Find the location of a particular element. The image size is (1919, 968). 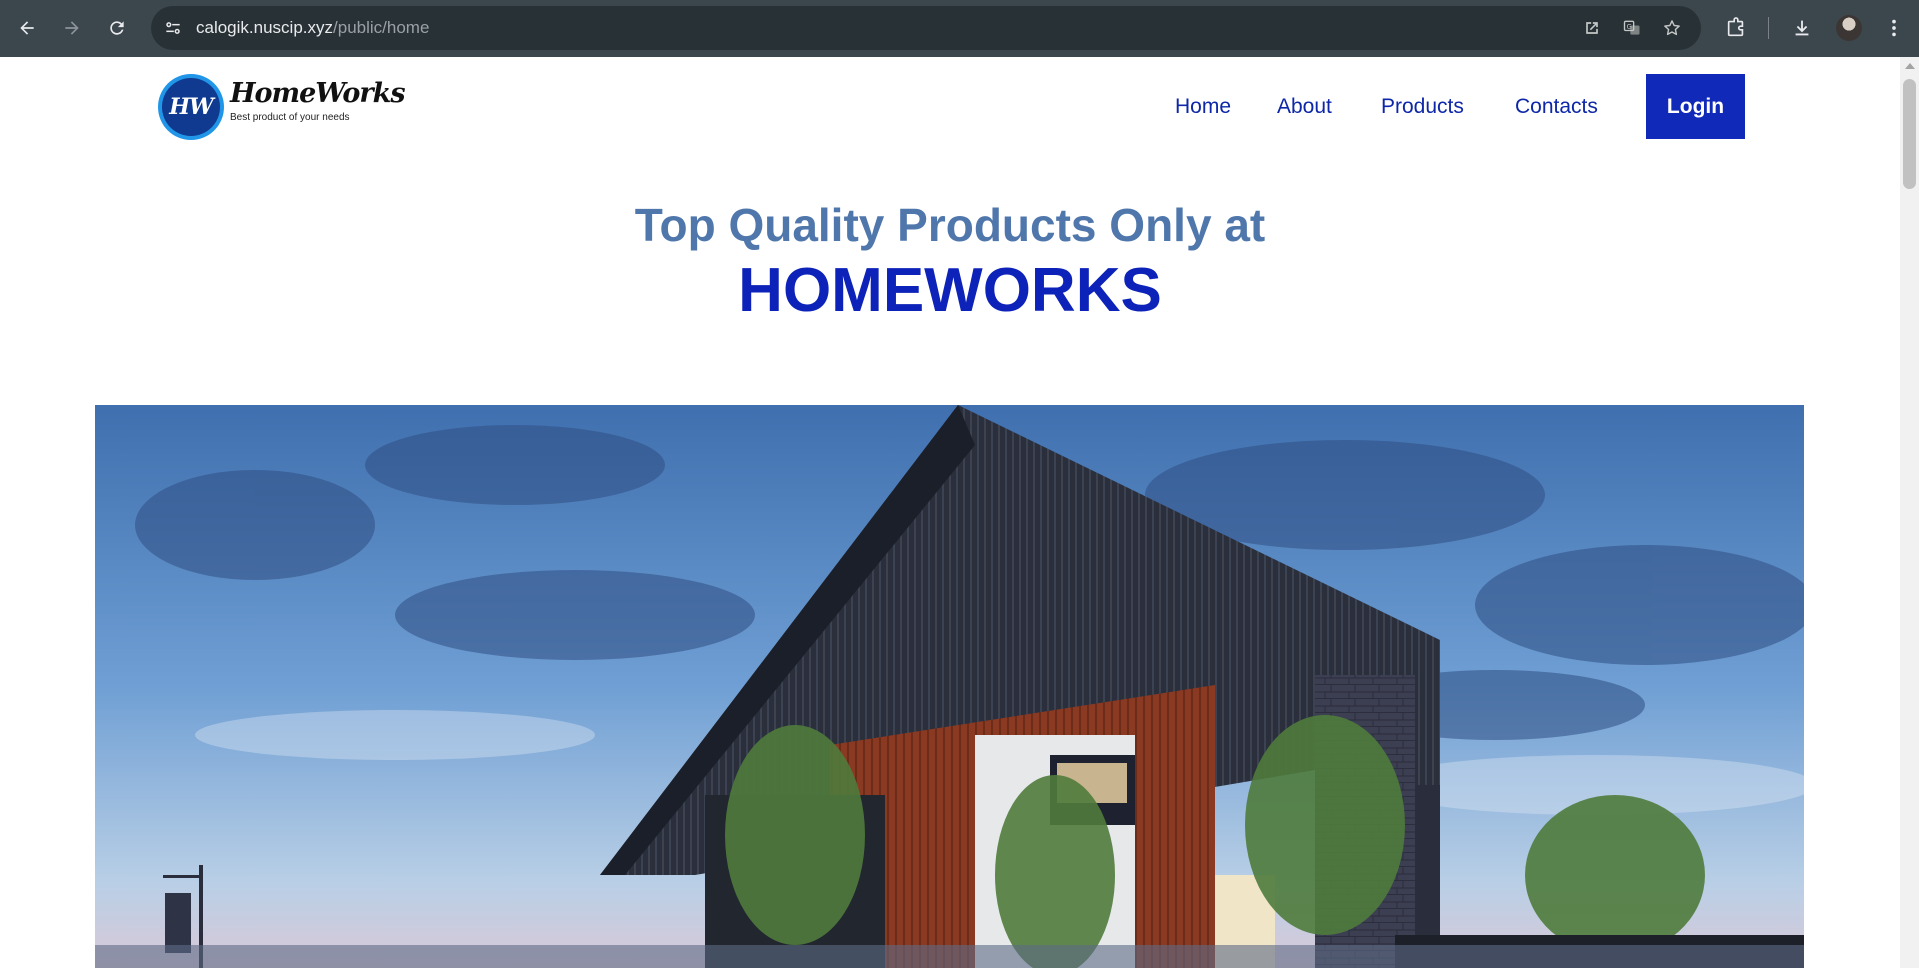

svg-text: G is located at coordinates (1629, 27).